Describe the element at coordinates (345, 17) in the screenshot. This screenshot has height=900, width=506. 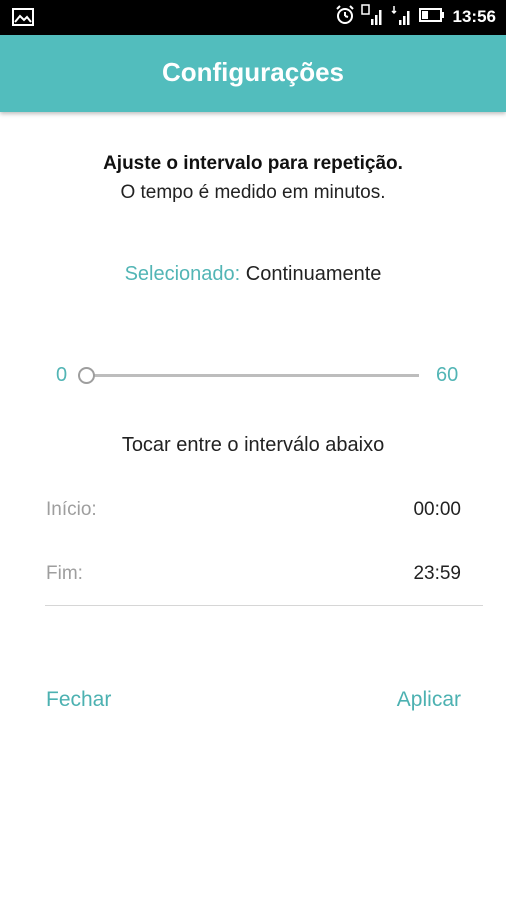
I see `alarm-icon` at that location.